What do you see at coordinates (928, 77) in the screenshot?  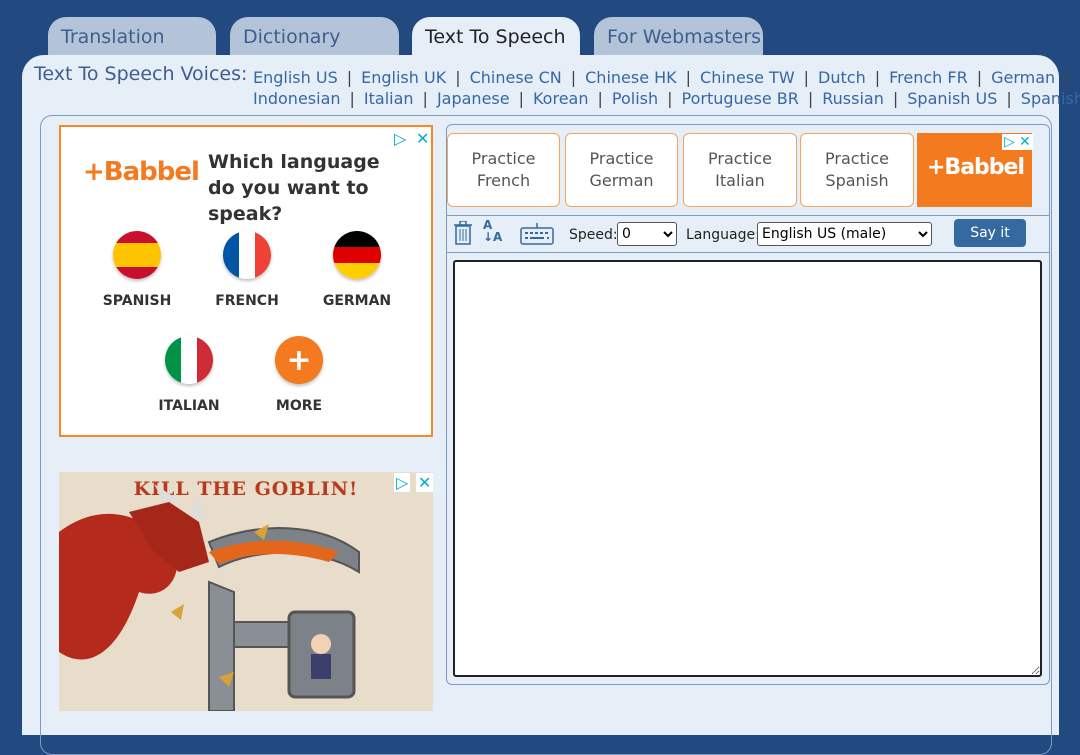 I see `voice-link: French FR` at bounding box center [928, 77].